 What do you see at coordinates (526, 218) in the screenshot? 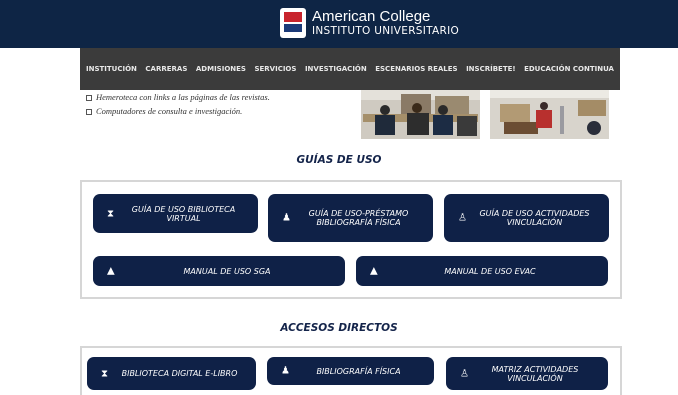
I see `guia-actividades-vinculacion-button: ♙ GUÍA DE USO ACTIVIDADES VINCULACIÓN` at bounding box center [526, 218].